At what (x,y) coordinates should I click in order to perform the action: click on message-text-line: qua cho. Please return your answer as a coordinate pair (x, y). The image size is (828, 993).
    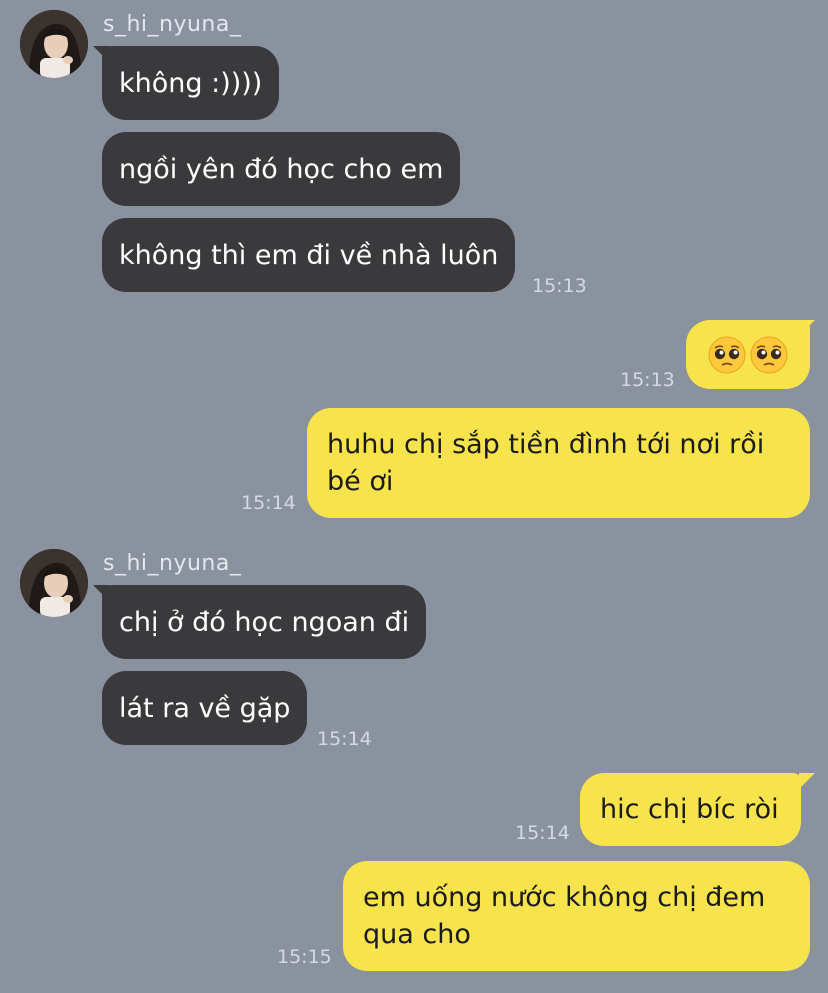
    Looking at the image, I should click on (417, 934).